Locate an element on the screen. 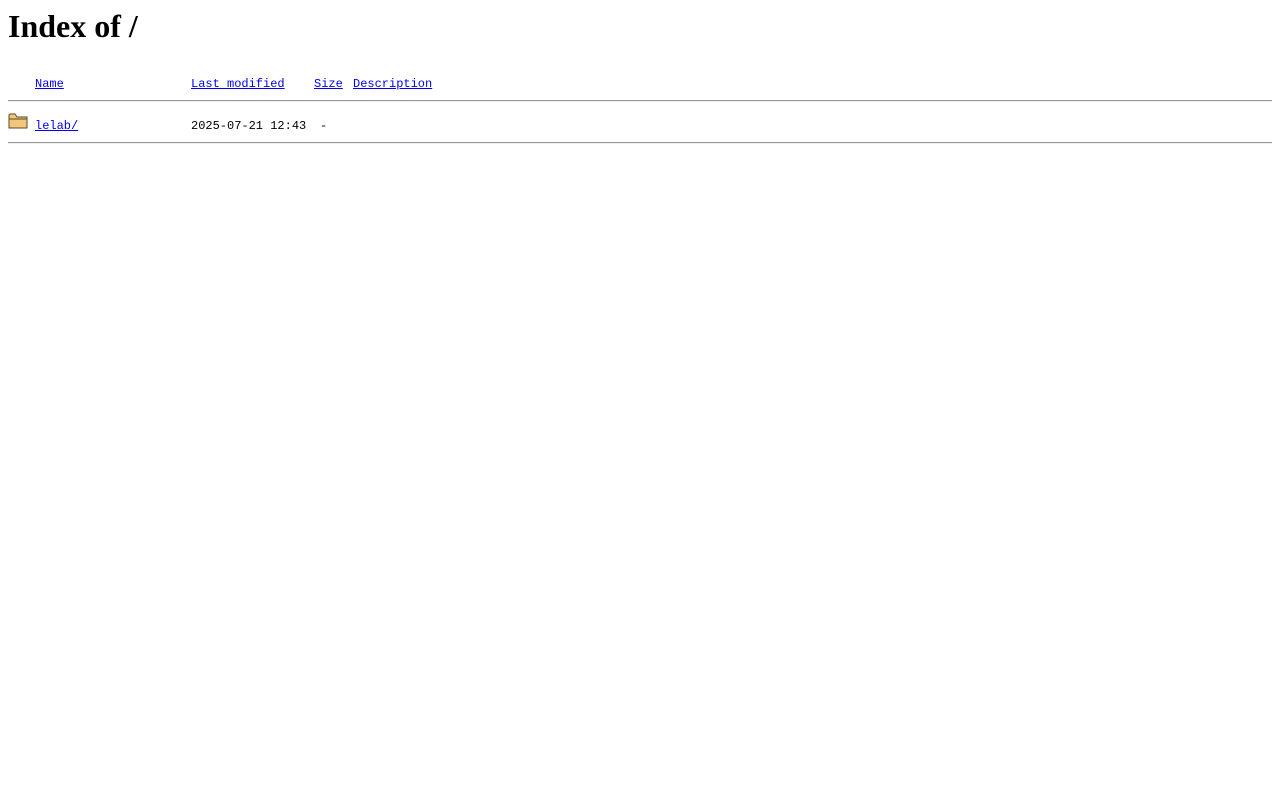 The width and height of the screenshot is (1280, 800). entry-name-link: lelab/ is located at coordinates (56, 126).